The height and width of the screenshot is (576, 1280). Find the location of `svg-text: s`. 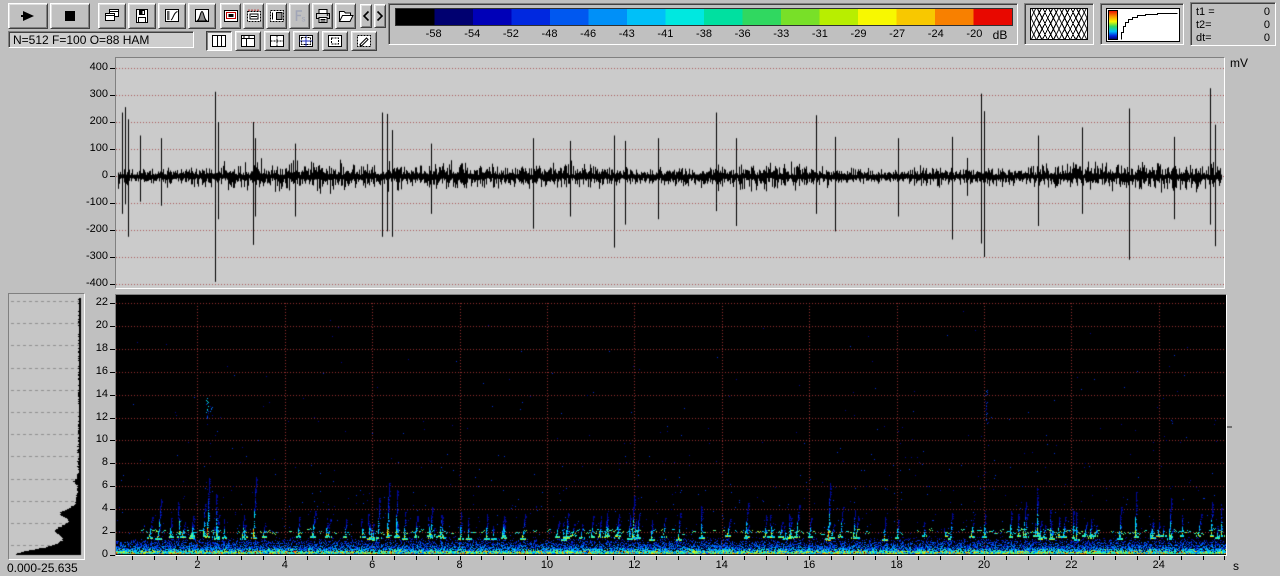

svg-text: s is located at coordinates (303, 19).